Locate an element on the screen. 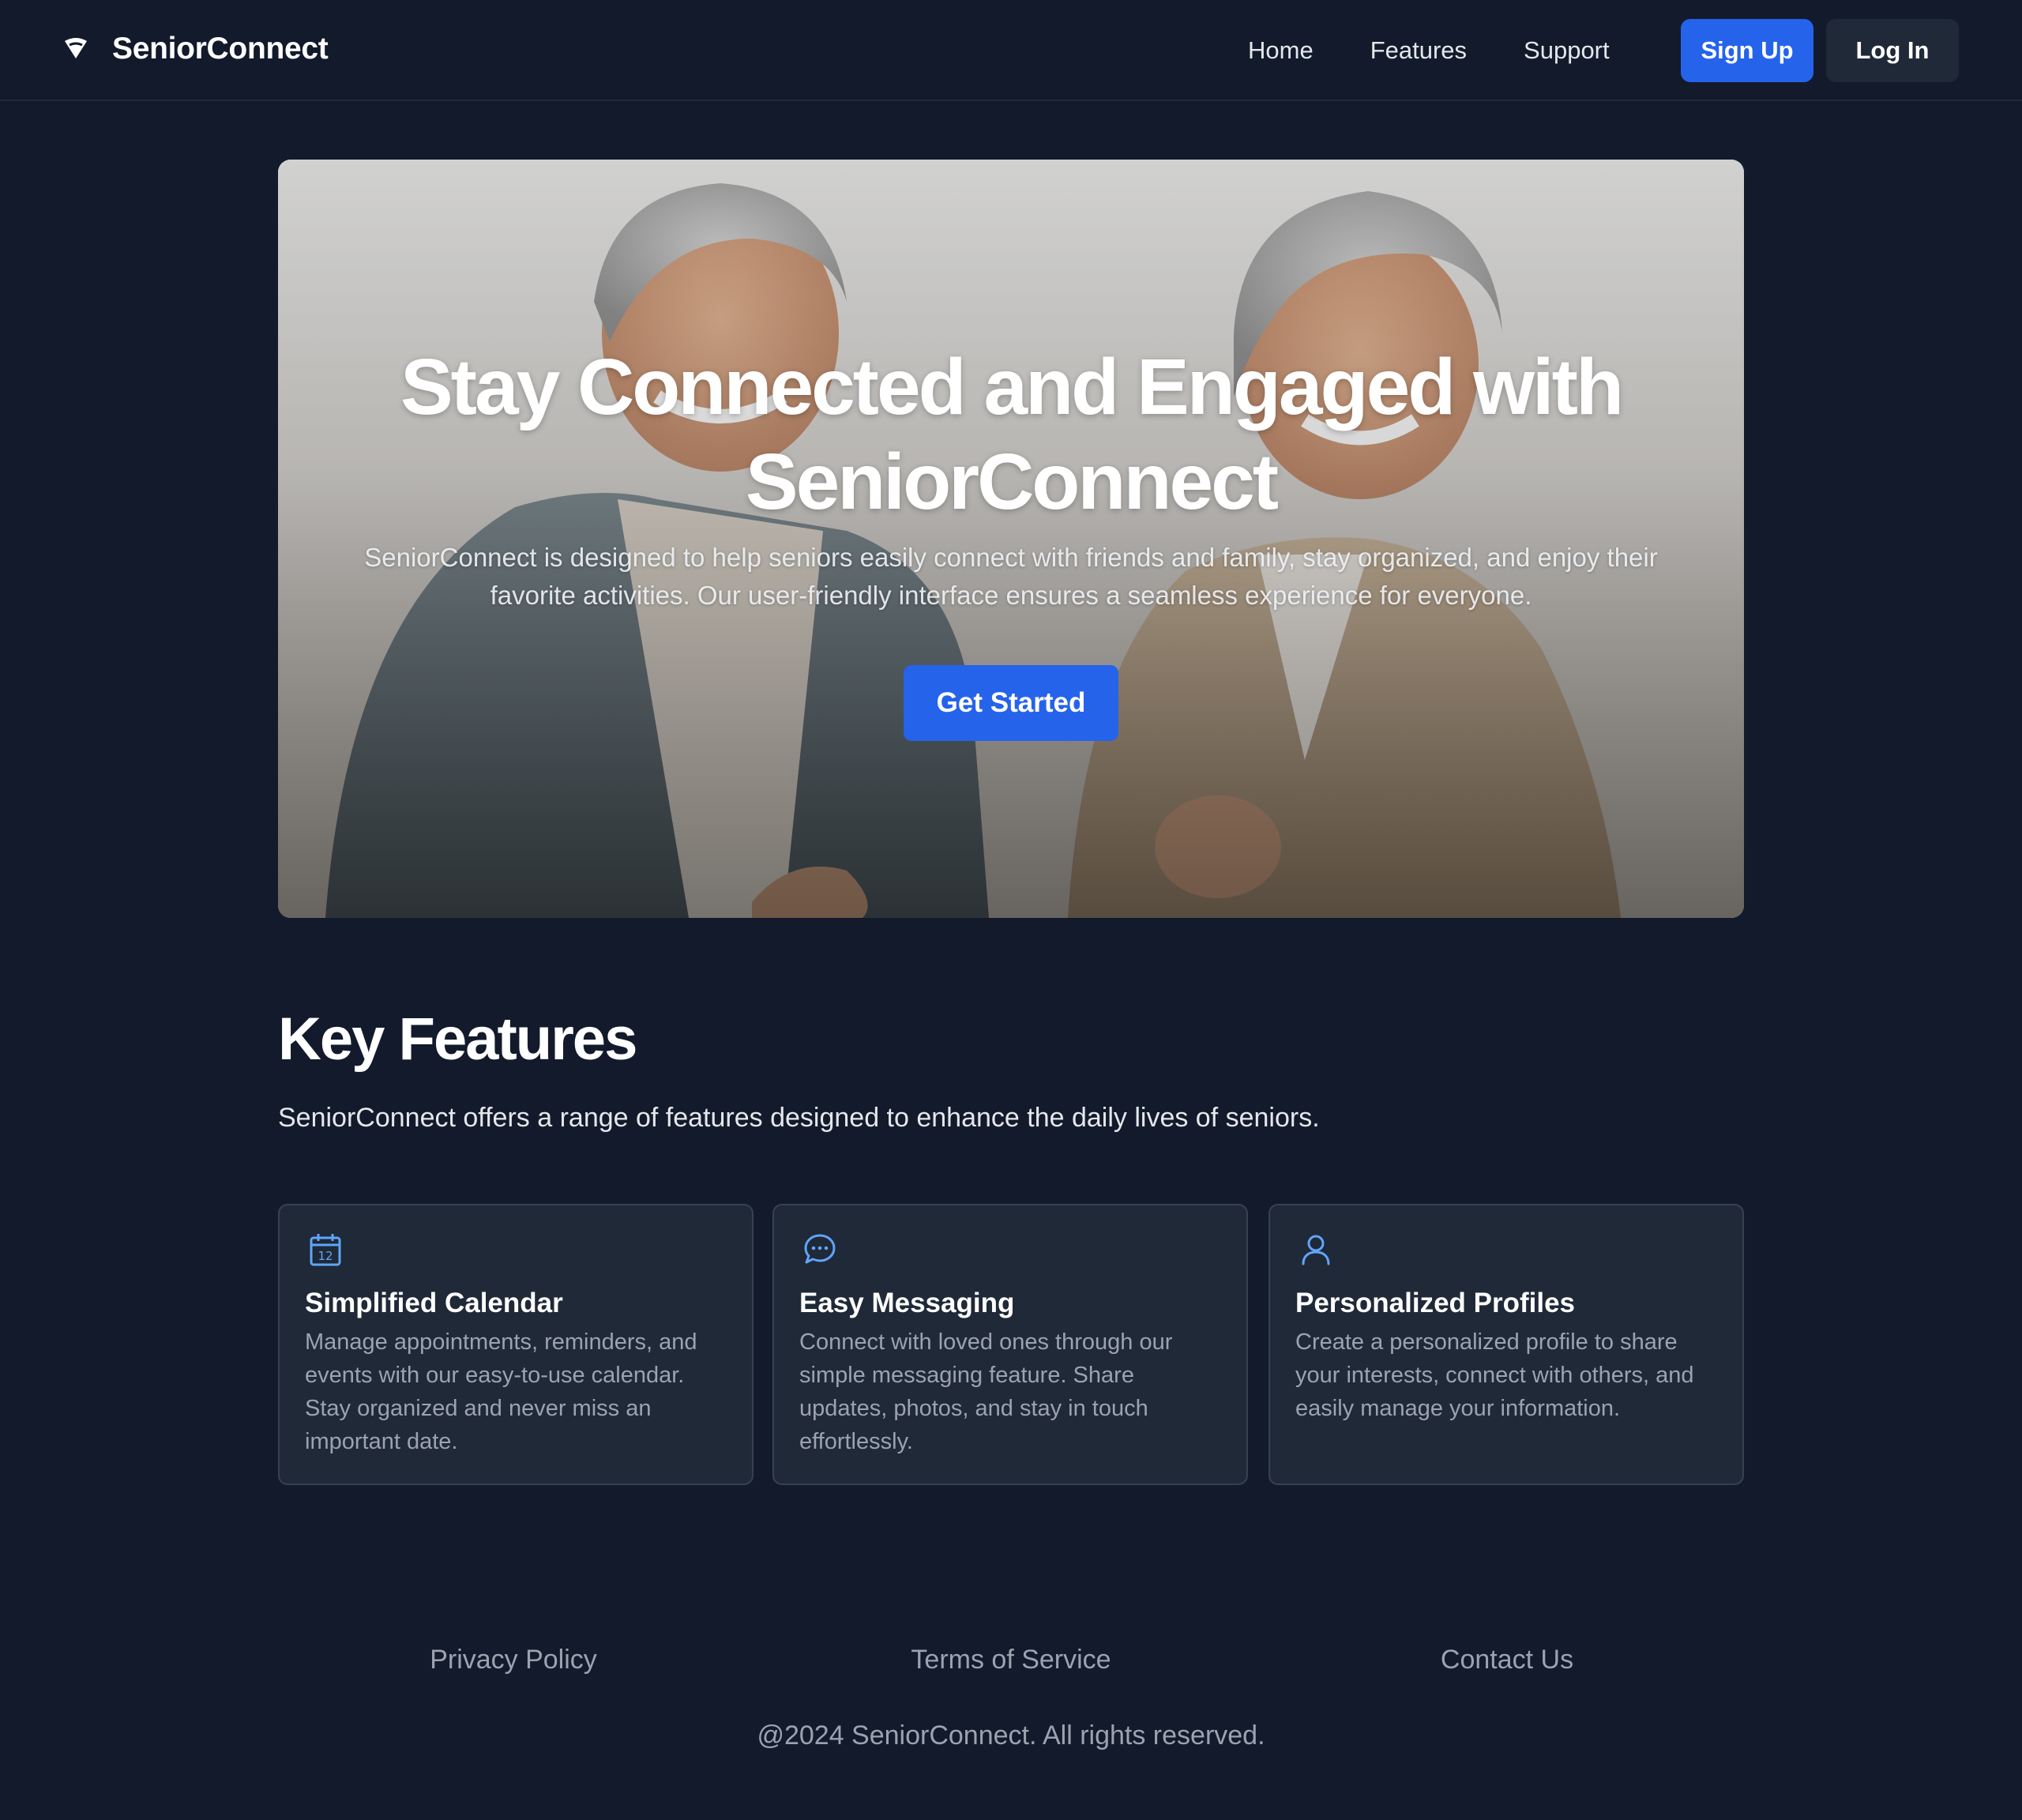 The image size is (2022, 1820). brand-logo-link: SeniorConnect is located at coordinates (196, 49).